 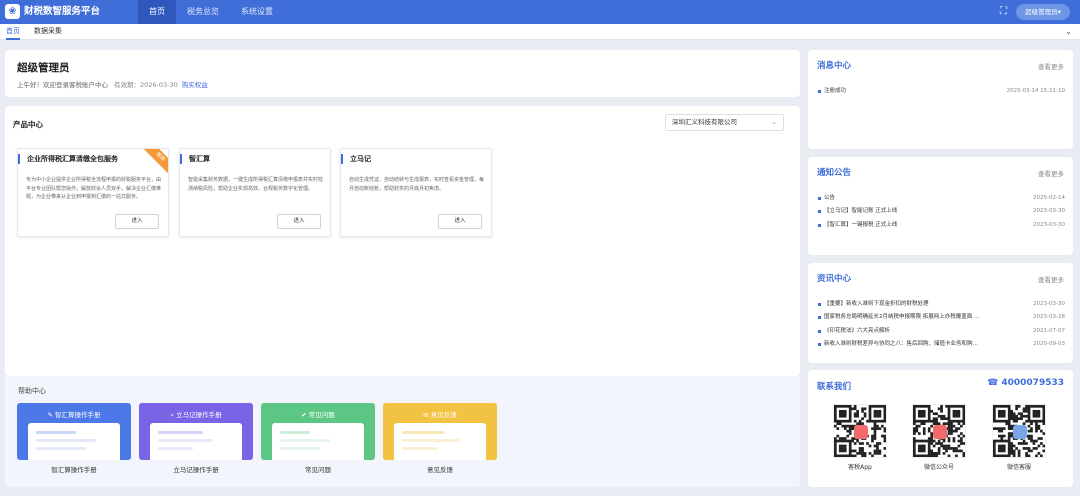 I want to click on tab-home: 首页, so click(x=13, y=32).